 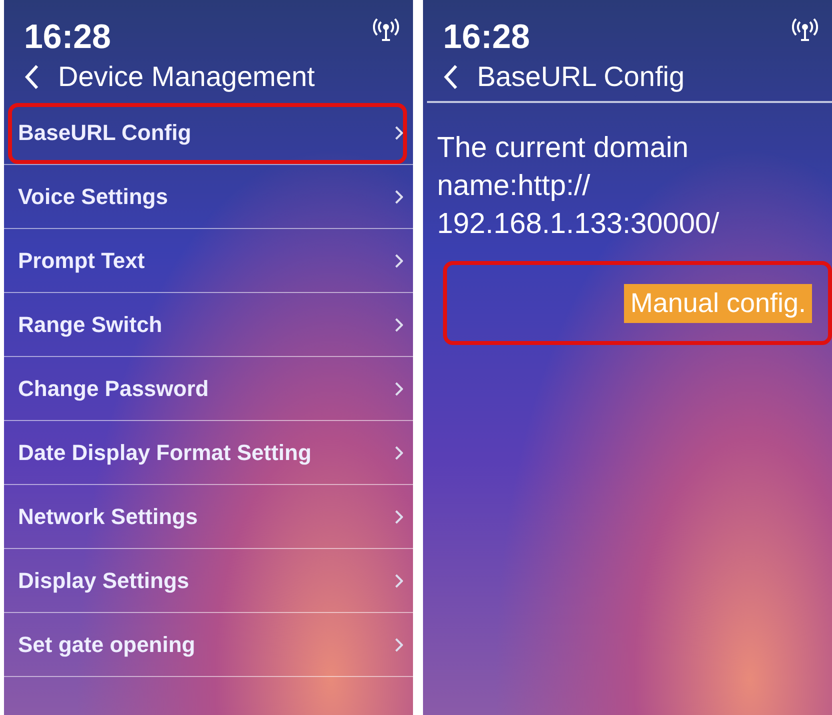 What do you see at coordinates (208, 197) in the screenshot?
I see `menu-item: Voice Settings` at bounding box center [208, 197].